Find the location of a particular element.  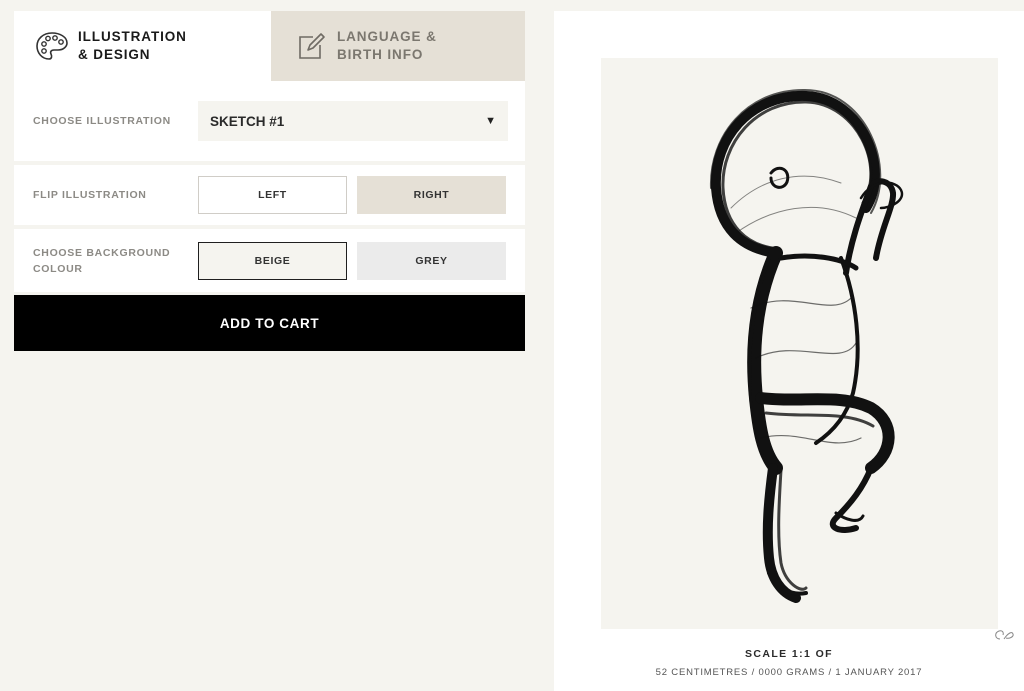

background-option-row: CHOOSE BACKGROUND COLOUR BEIGE GREY is located at coordinates (269, 260).